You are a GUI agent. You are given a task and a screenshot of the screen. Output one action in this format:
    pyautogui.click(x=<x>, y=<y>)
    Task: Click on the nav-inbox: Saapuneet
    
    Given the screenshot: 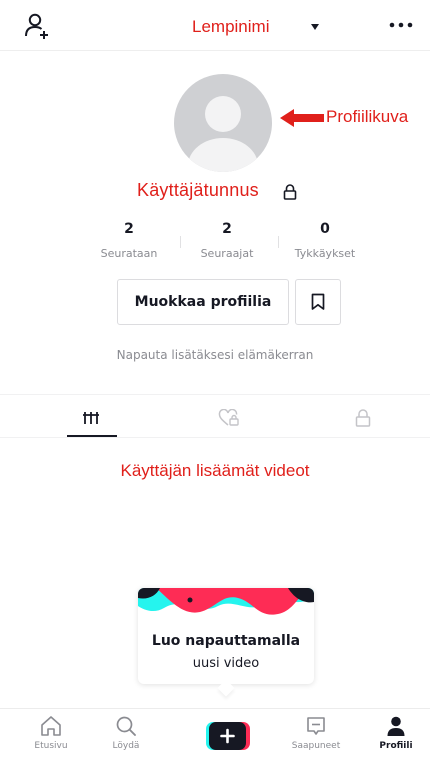 What is the action you would take?
    pyautogui.click(x=316, y=736)
    